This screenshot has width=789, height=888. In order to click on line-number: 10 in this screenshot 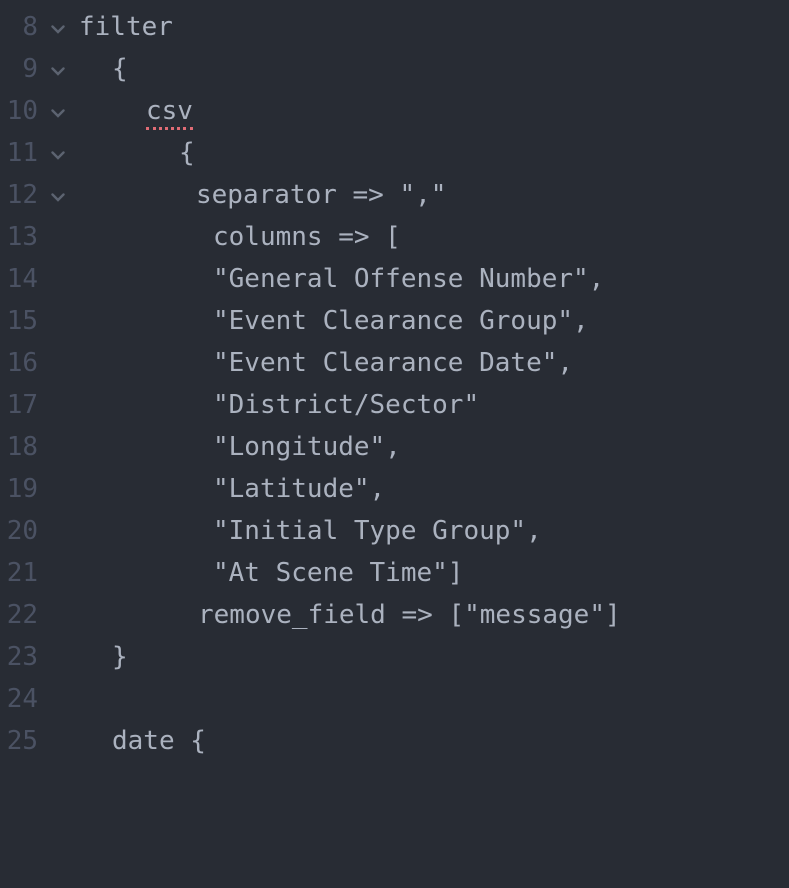, I will do `click(22, 111)`.